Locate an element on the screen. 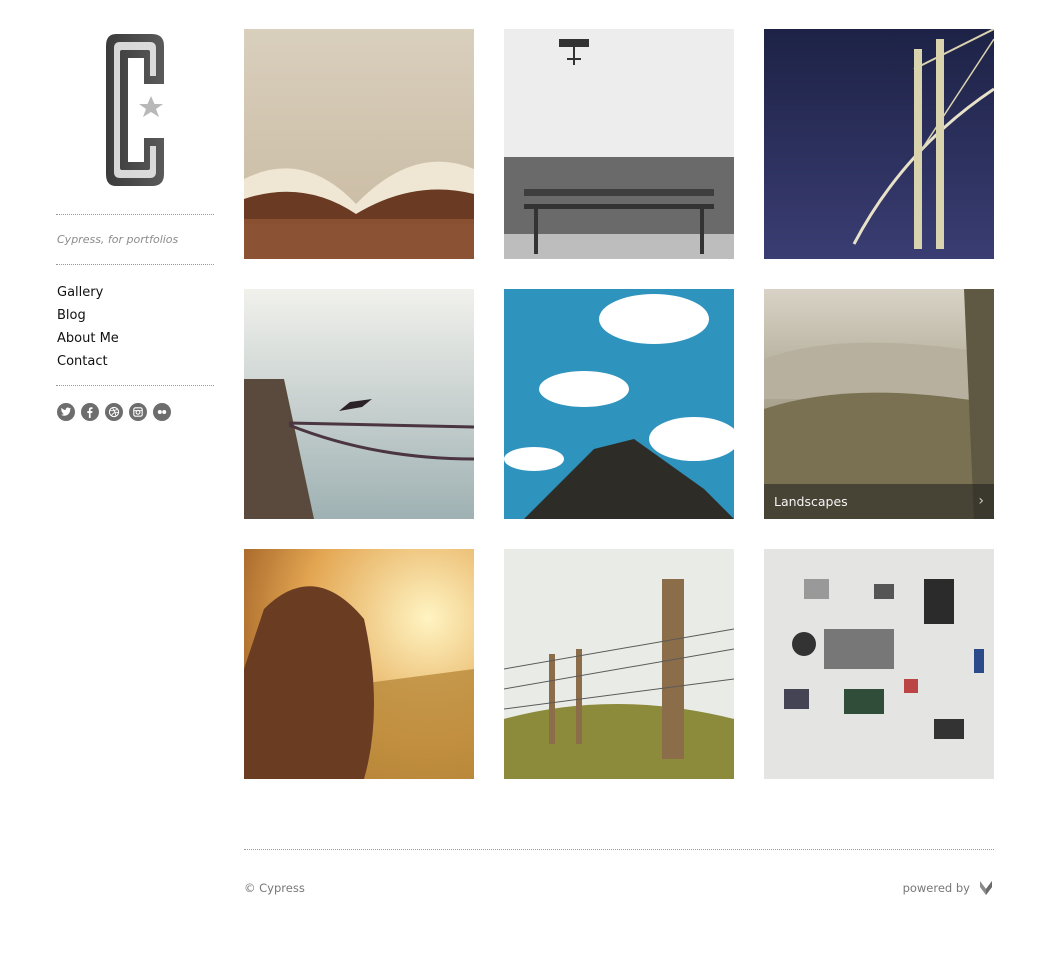 The height and width of the screenshot is (971, 1047). gallery-caption: Landscapes › is located at coordinates (879, 501).